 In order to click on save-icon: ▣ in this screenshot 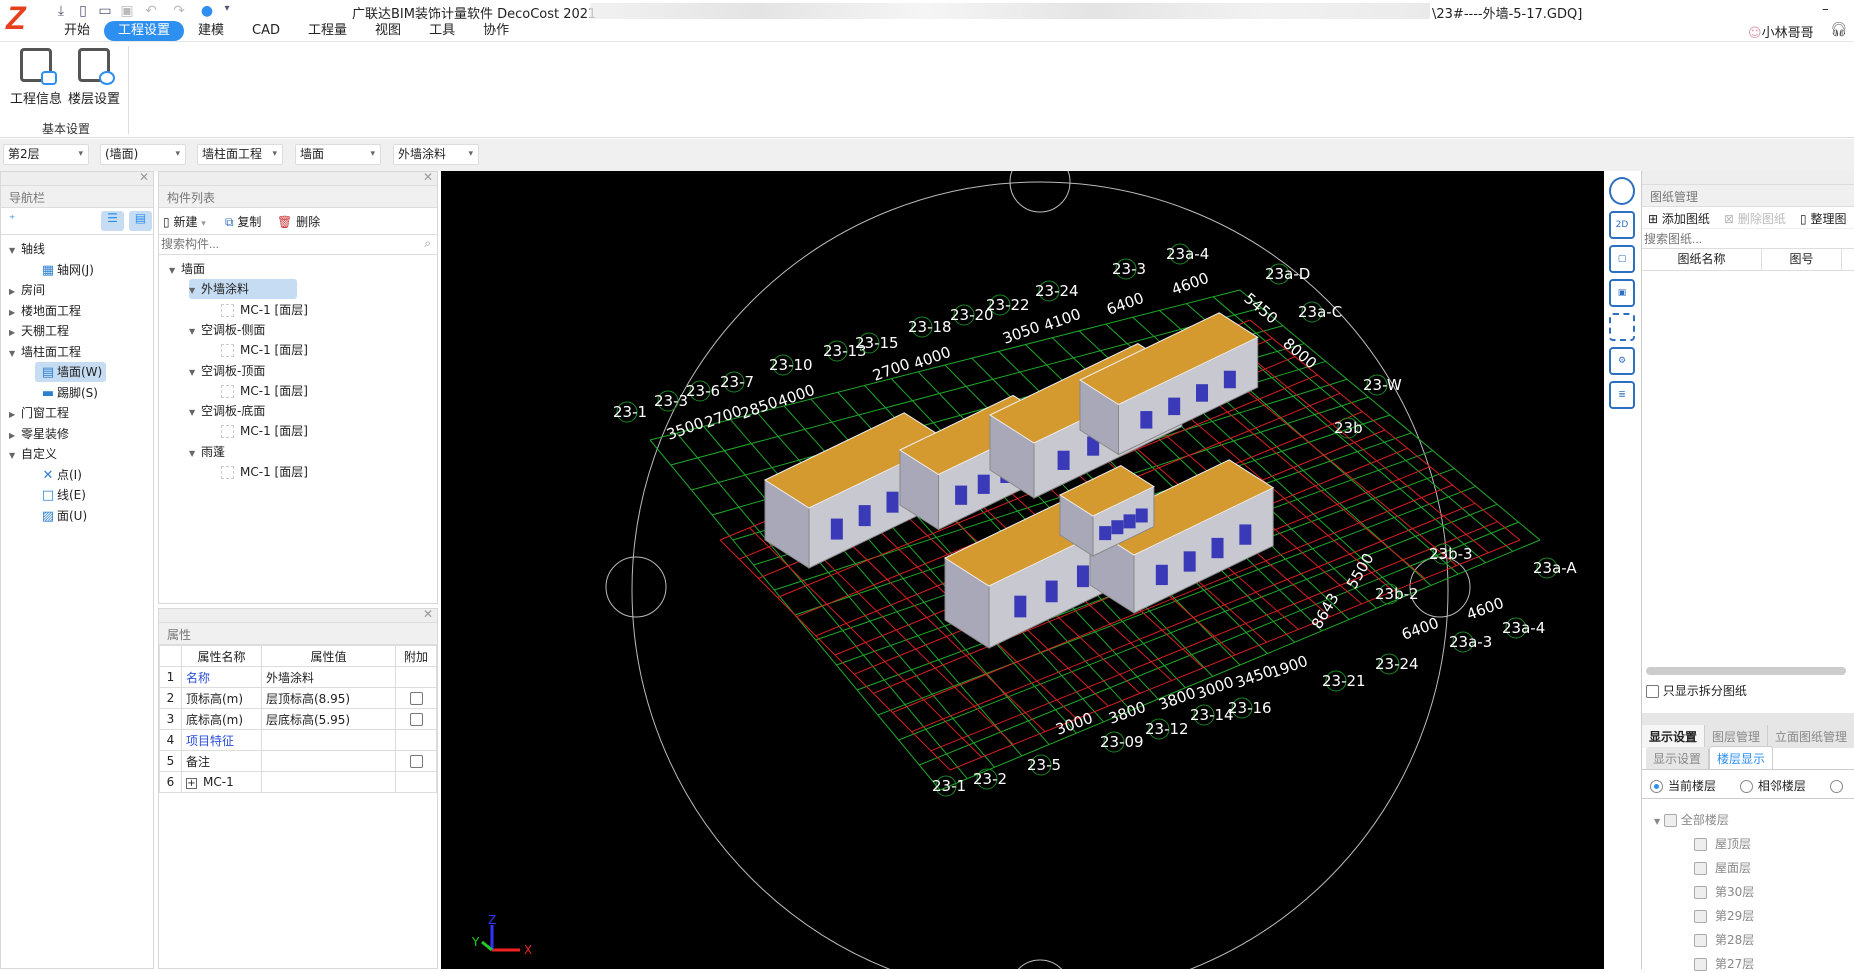, I will do `click(127, 11)`.